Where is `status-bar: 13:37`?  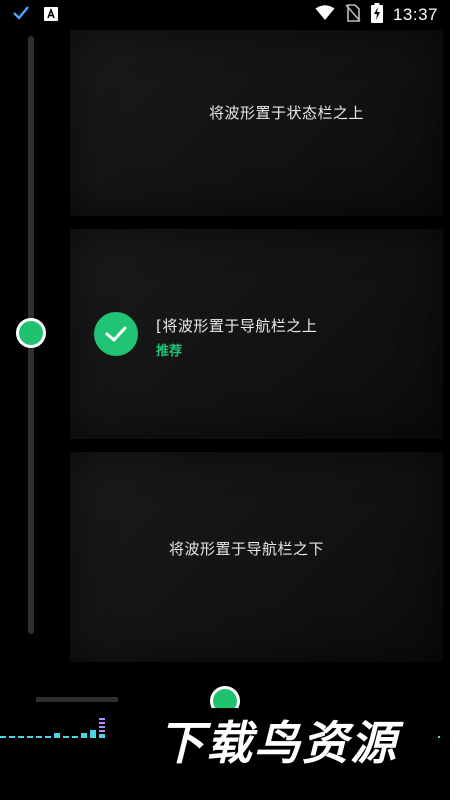 status-bar: 13:37 is located at coordinates (225, 15).